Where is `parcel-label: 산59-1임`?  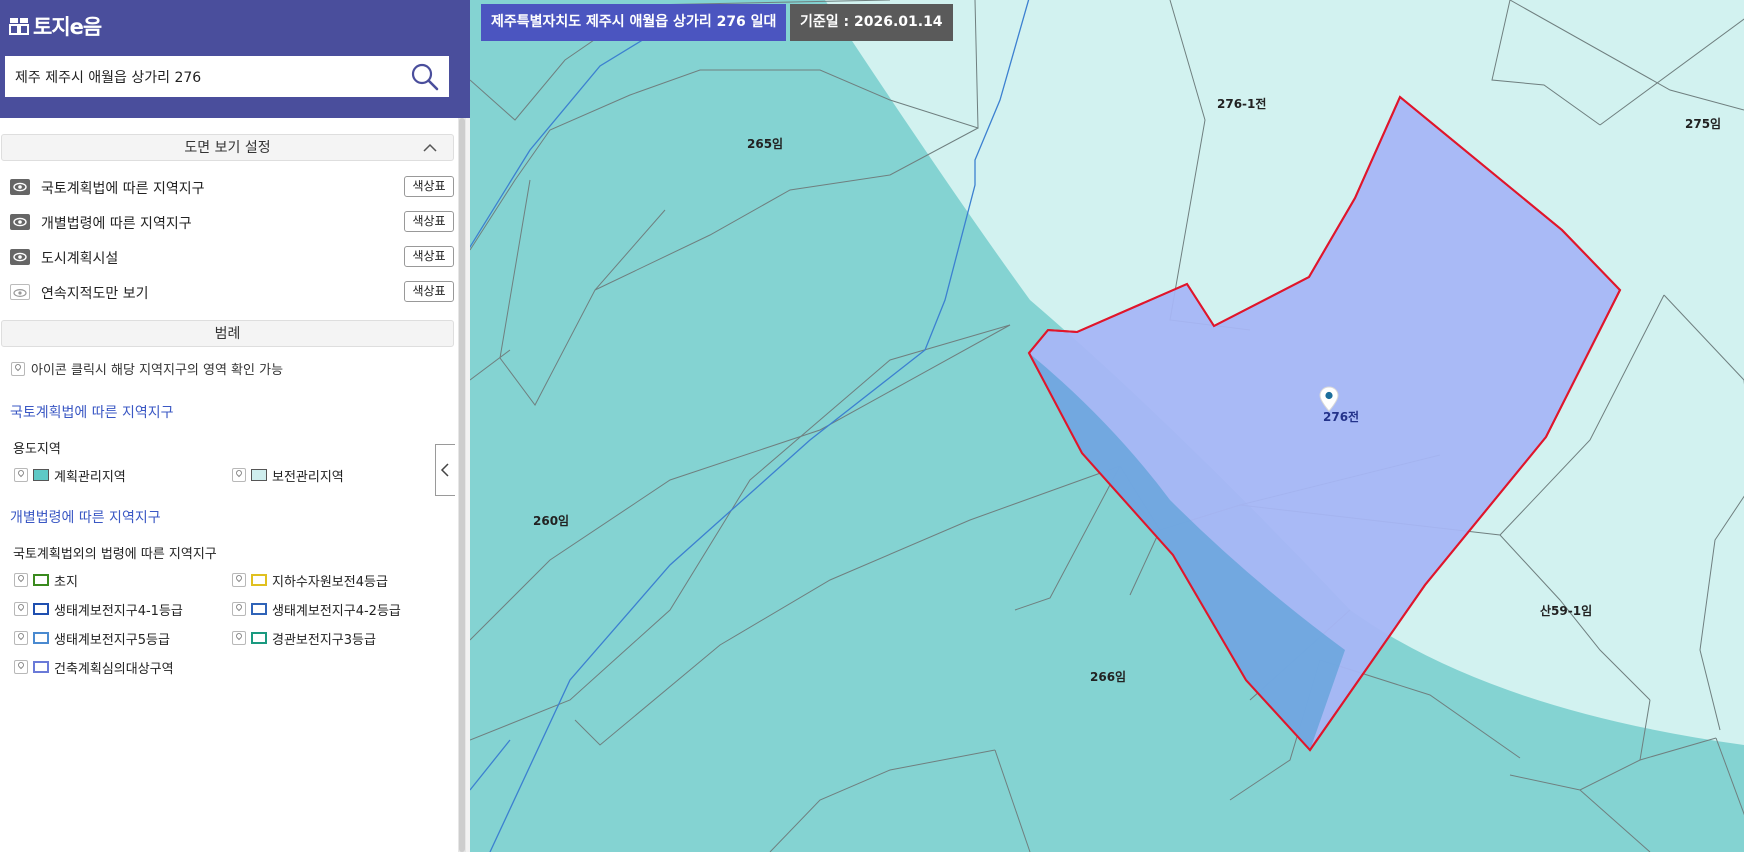 parcel-label: 산59-1임 is located at coordinates (1566, 611).